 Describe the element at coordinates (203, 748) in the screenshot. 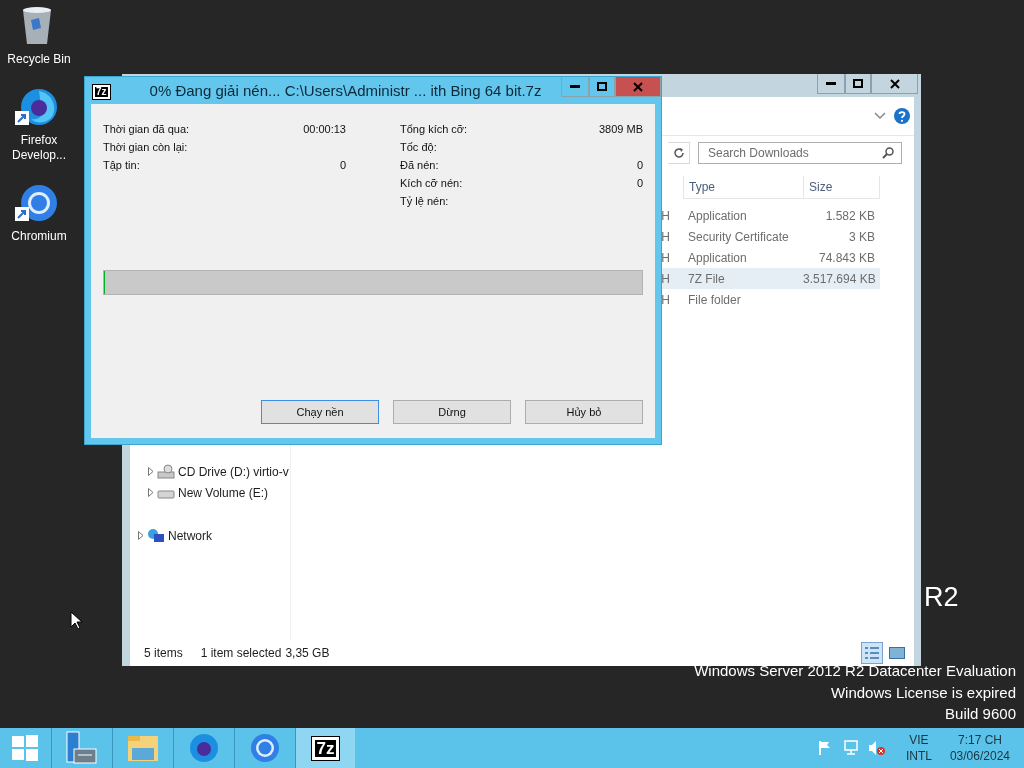

I see `firefox-icon` at that location.